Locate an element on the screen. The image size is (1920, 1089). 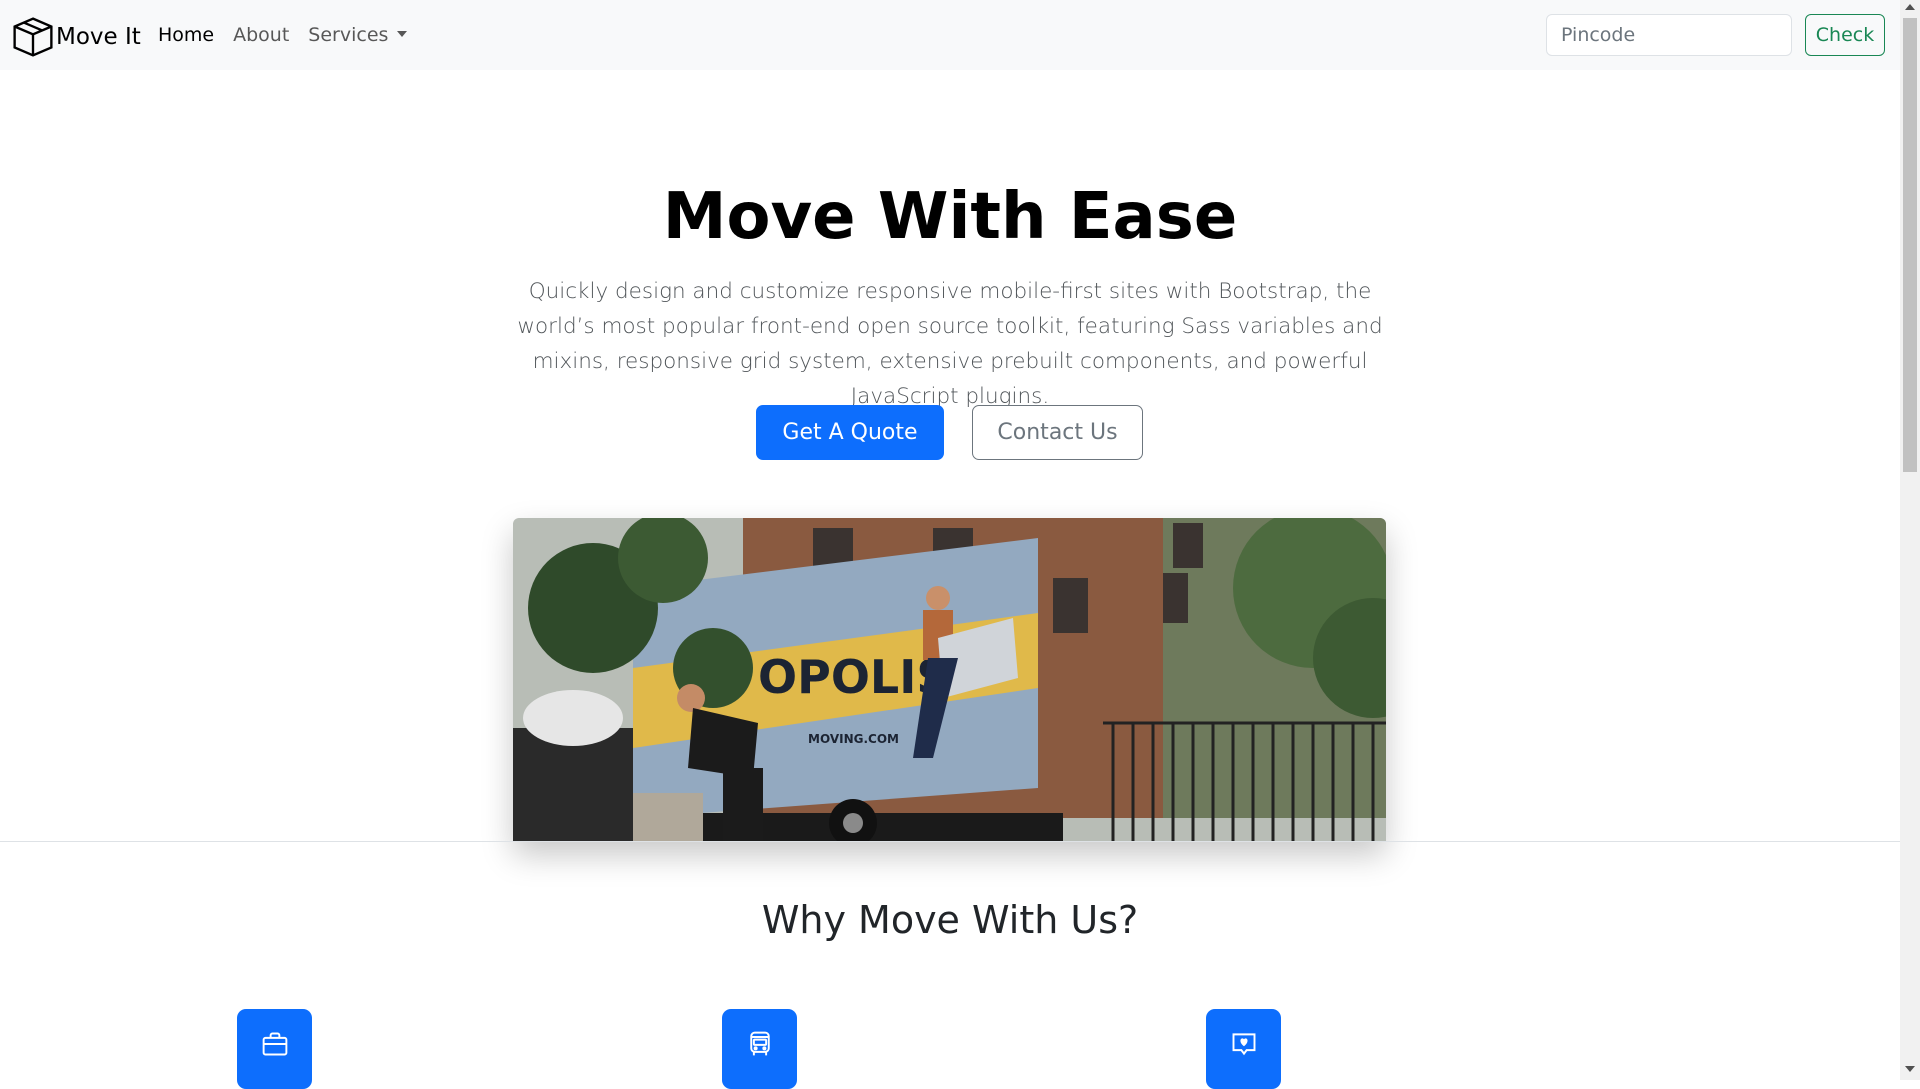
hero-image: OPOLIS MOVING.COM is located at coordinates (949, 679).